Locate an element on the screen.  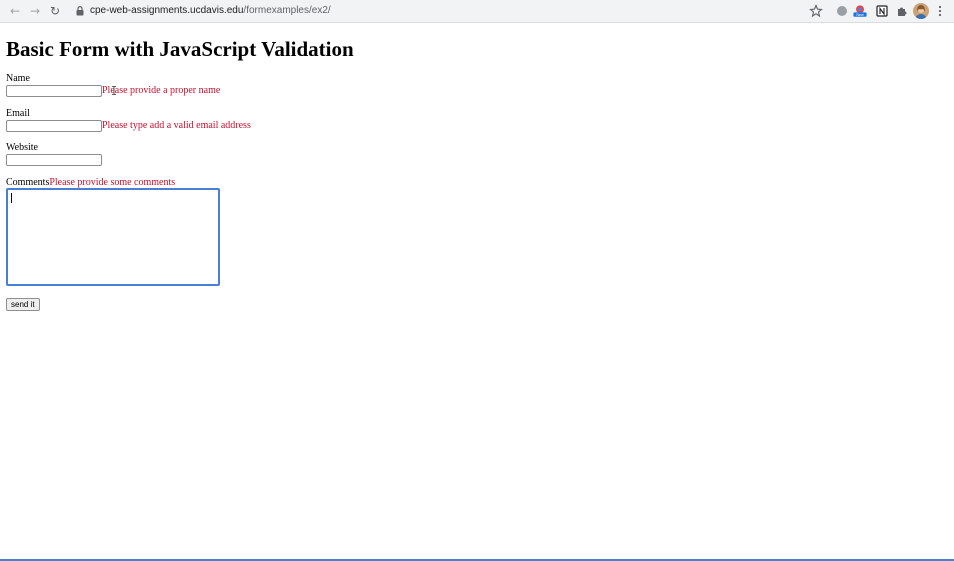
comments-label: Comments is located at coordinates (28, 182).